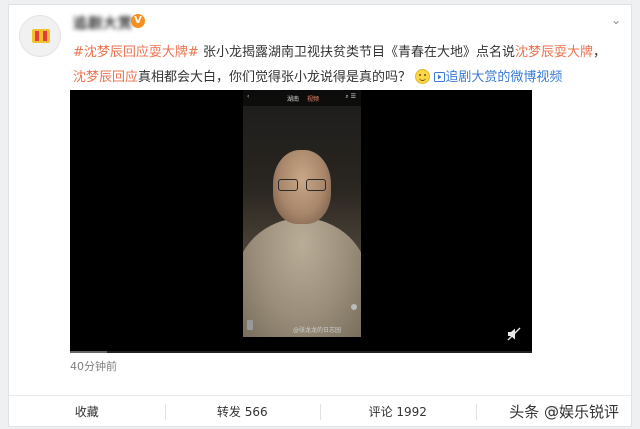 The image size is (640, 429). I want to click on book-icon, so click(41, 36).